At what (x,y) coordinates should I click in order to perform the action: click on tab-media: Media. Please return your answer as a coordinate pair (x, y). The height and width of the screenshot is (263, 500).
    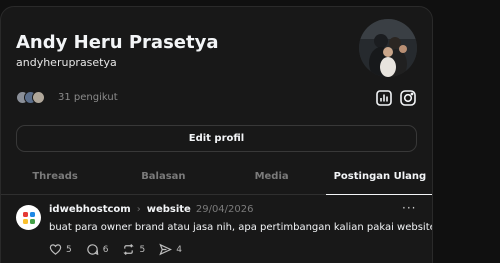
    Looking at the image, I should click on (272, 176).